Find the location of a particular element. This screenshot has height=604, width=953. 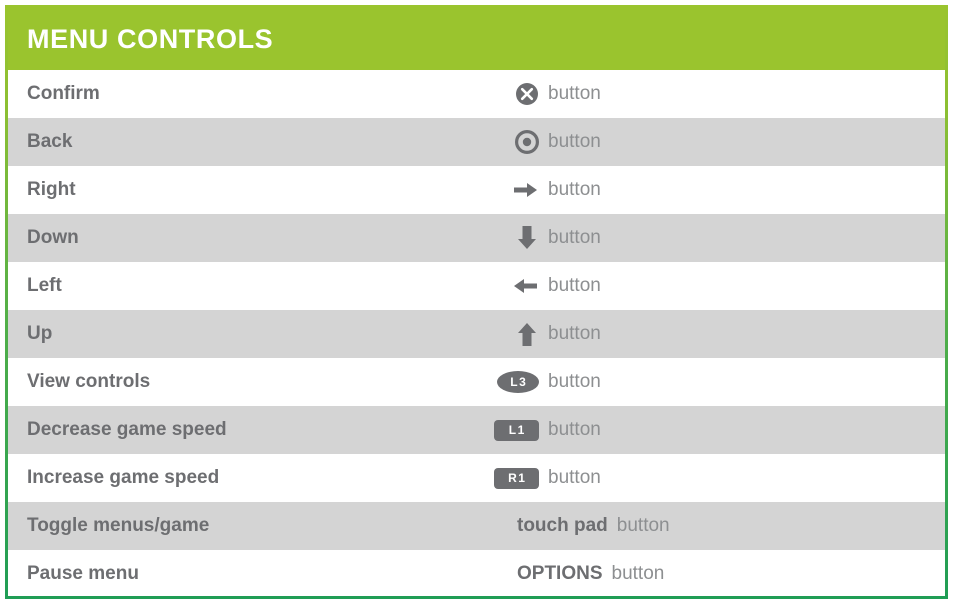

control-key-label: OPTIONS is located at coordinates (560, 573).